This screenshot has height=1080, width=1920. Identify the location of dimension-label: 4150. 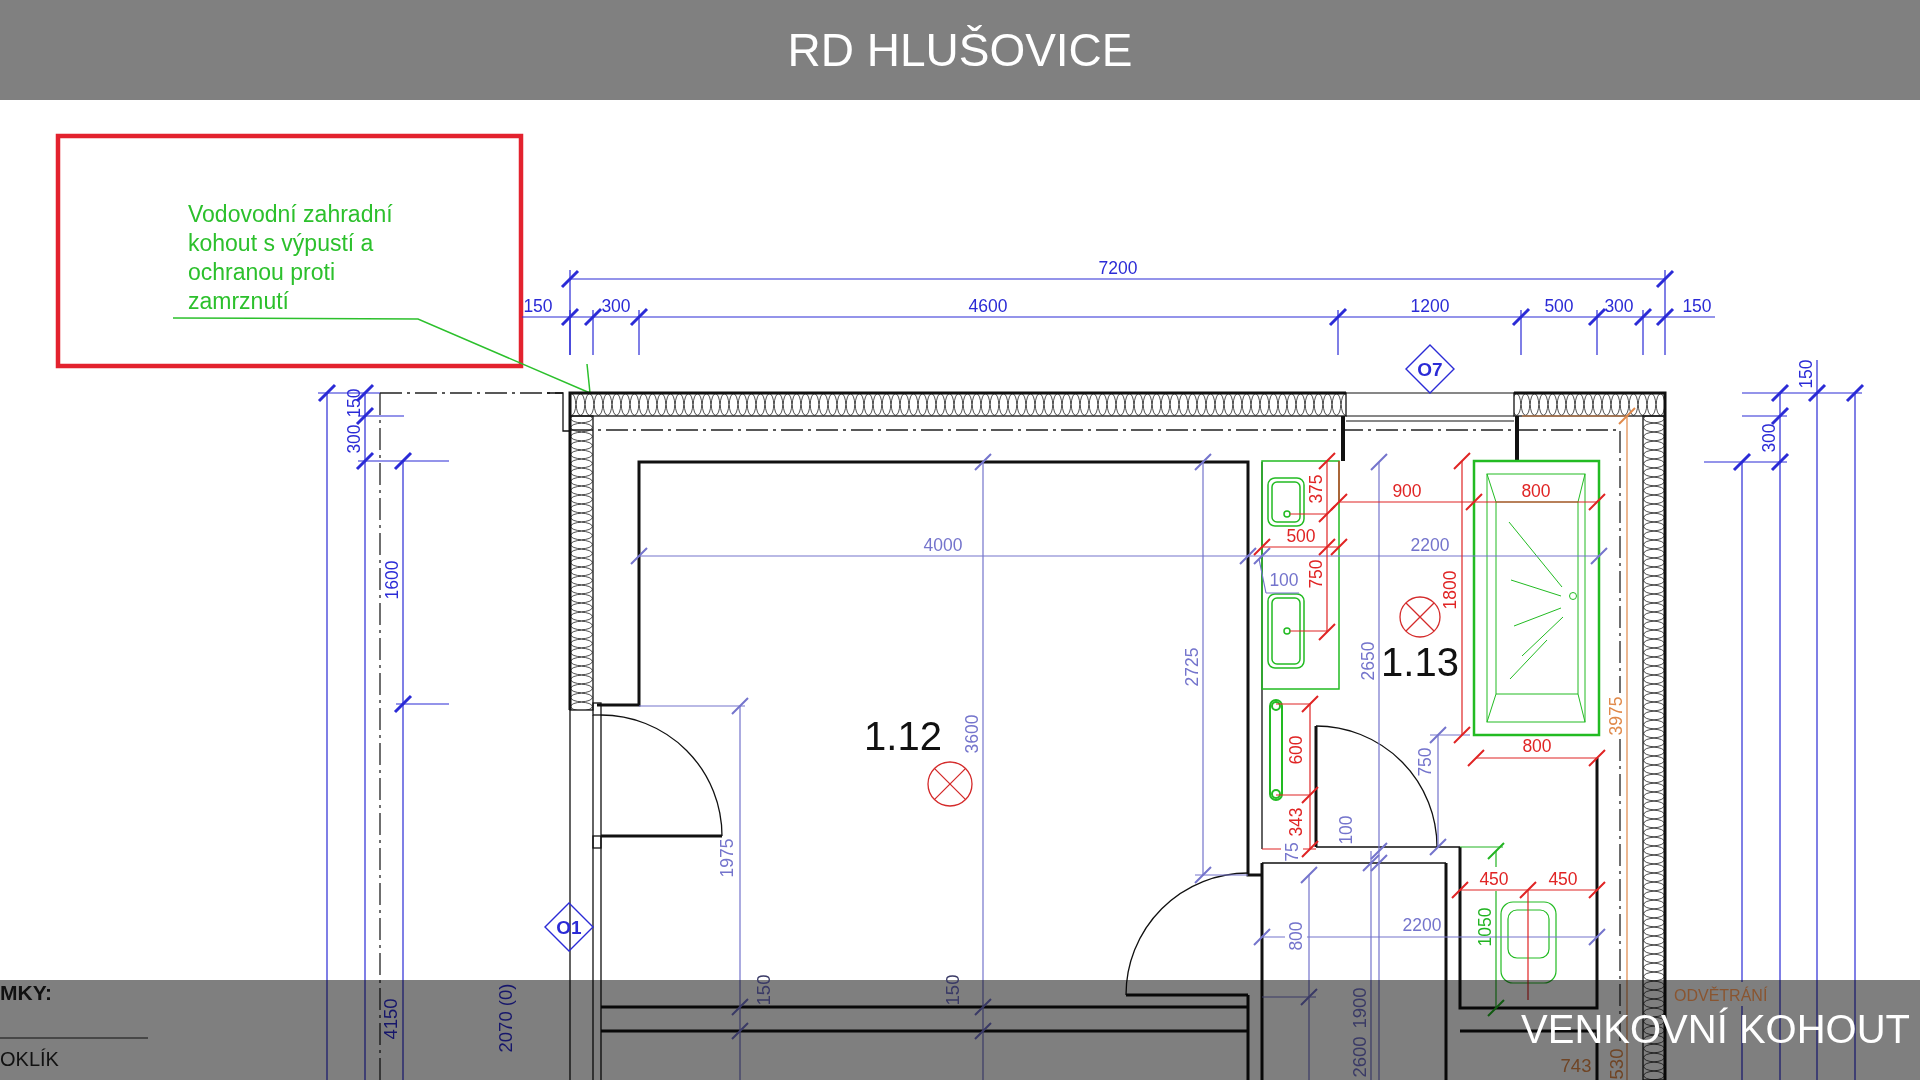
(390, 1019).